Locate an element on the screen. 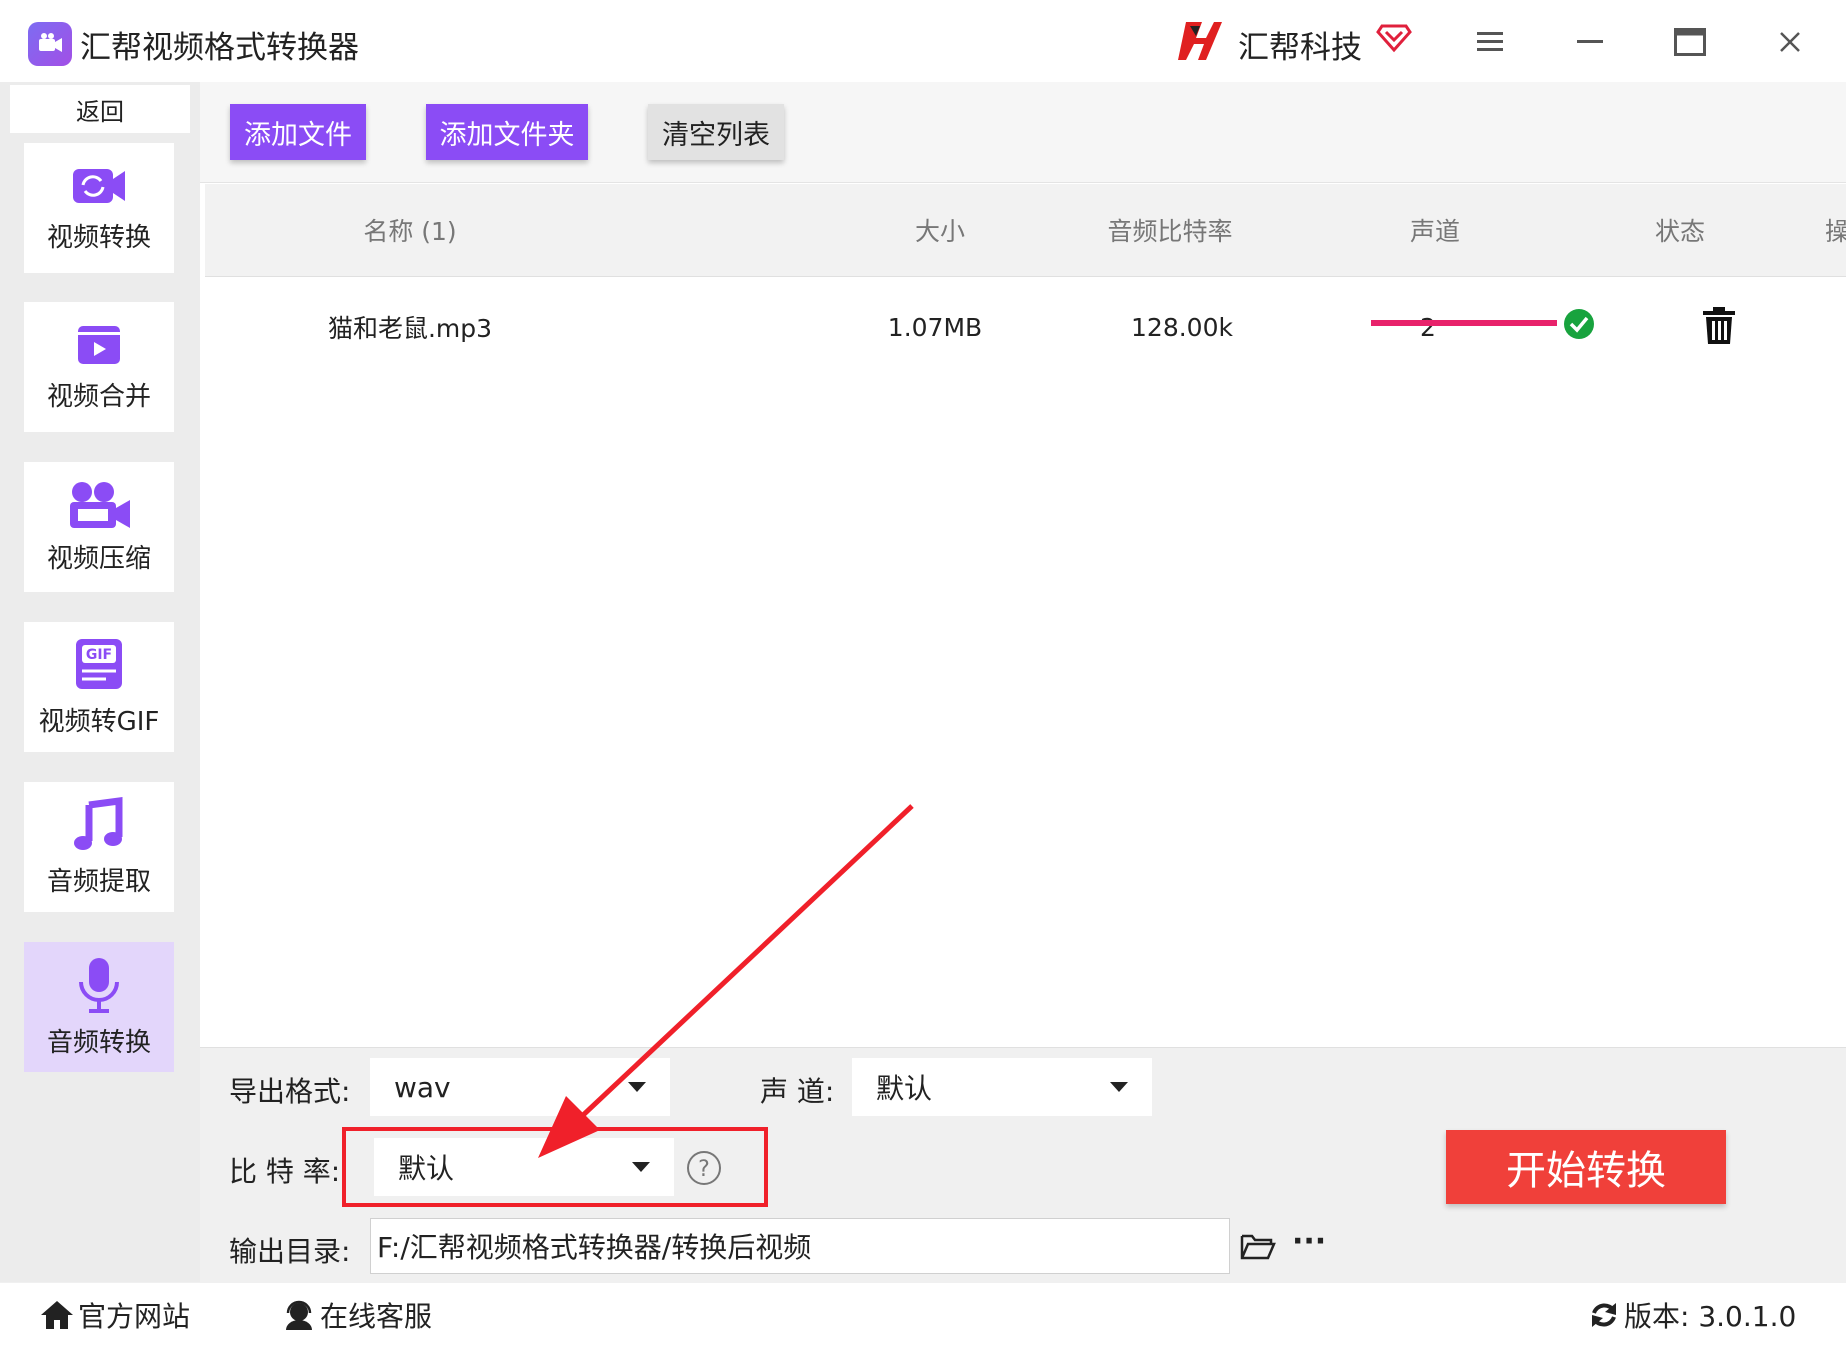 This screenshot has height=1352, width=1846. sidebar-item-label: 视频转GIF is located at coordinates (99, 721).